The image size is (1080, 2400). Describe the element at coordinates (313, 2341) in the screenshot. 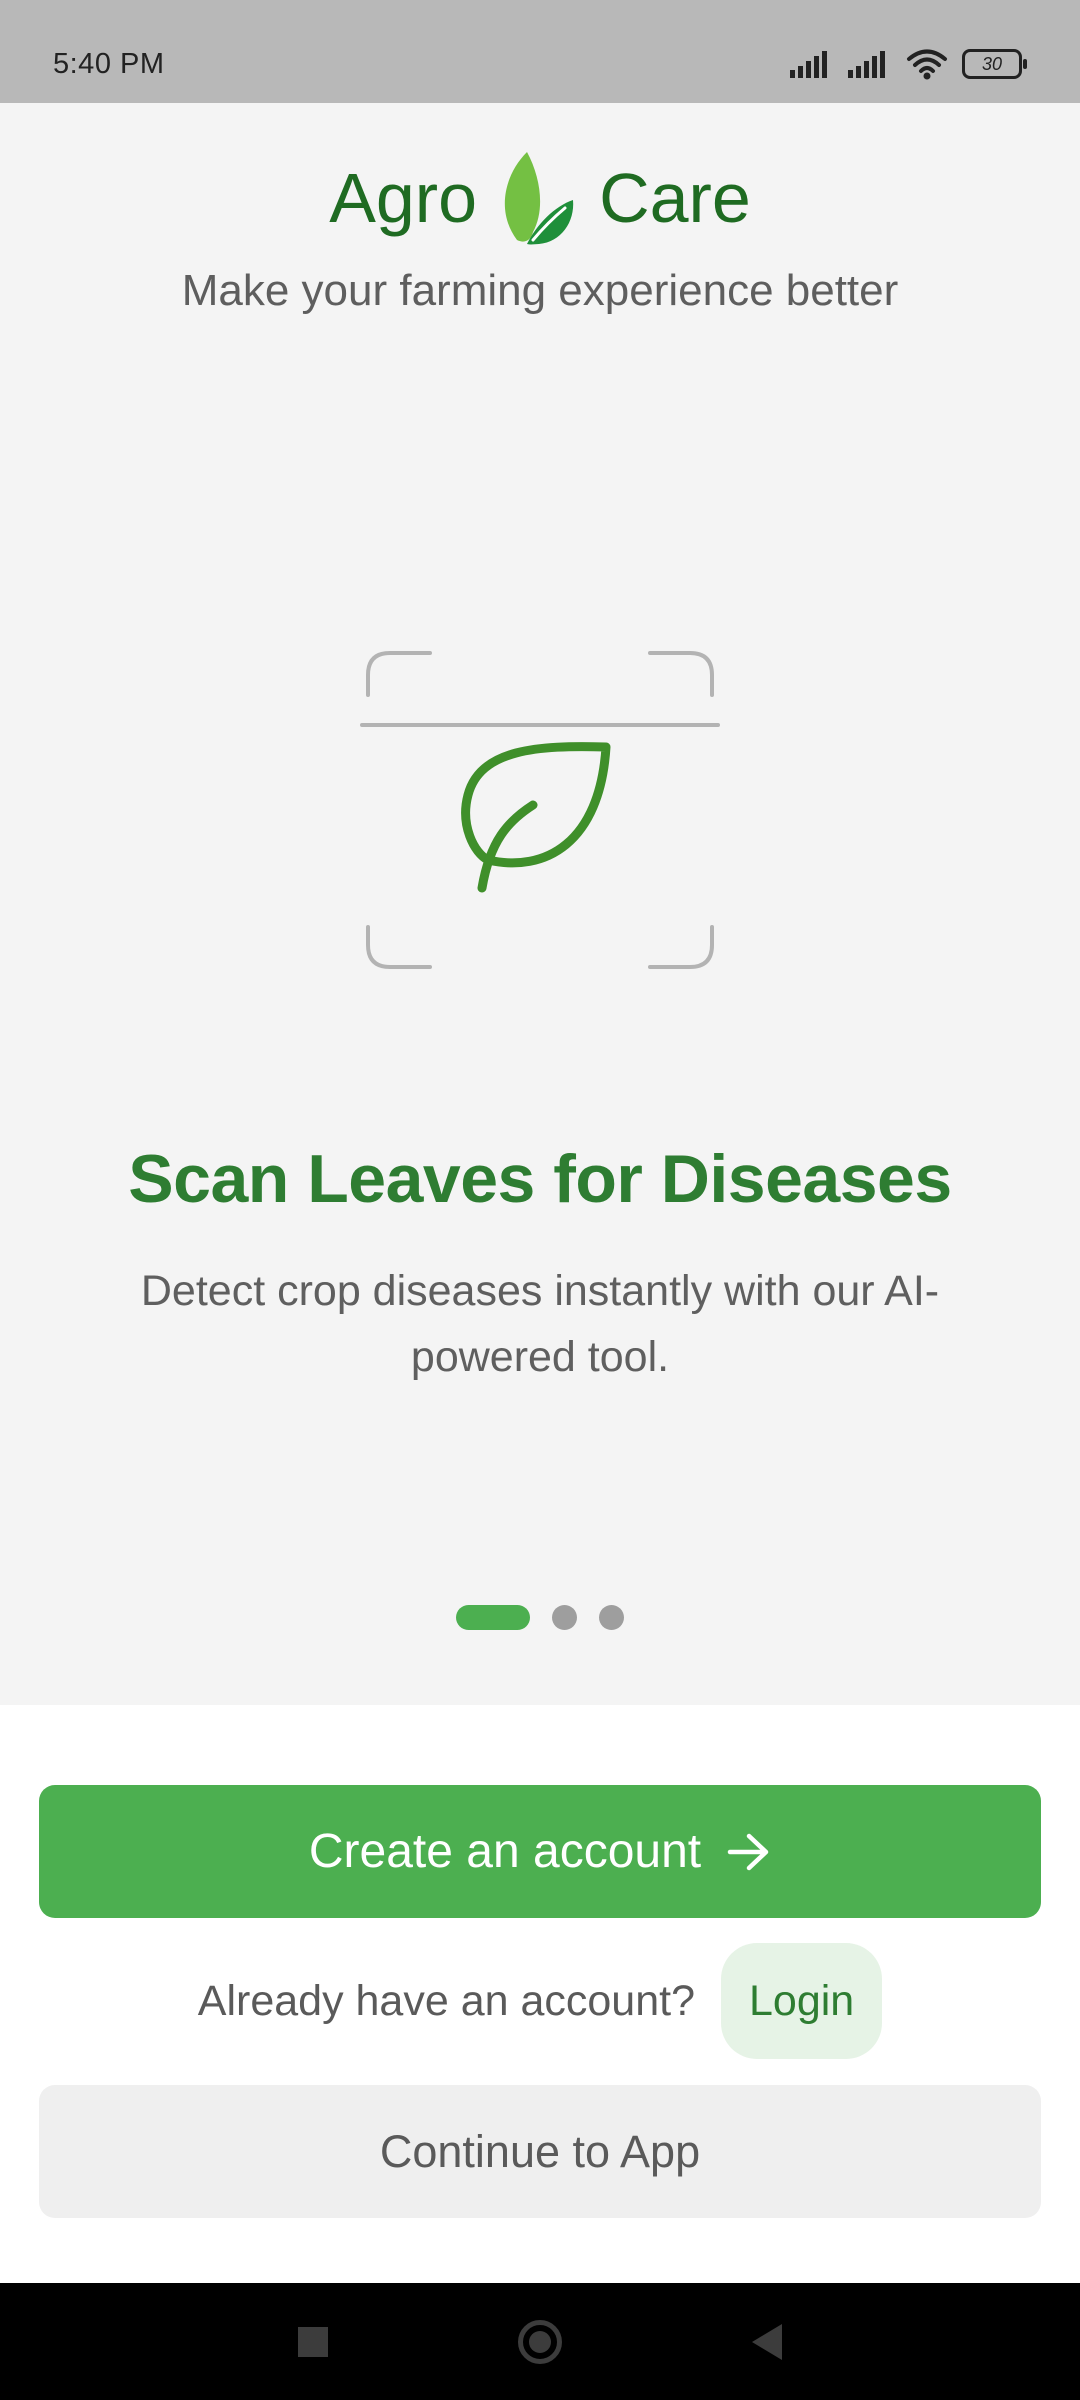

I see `recents-icon` at that location.